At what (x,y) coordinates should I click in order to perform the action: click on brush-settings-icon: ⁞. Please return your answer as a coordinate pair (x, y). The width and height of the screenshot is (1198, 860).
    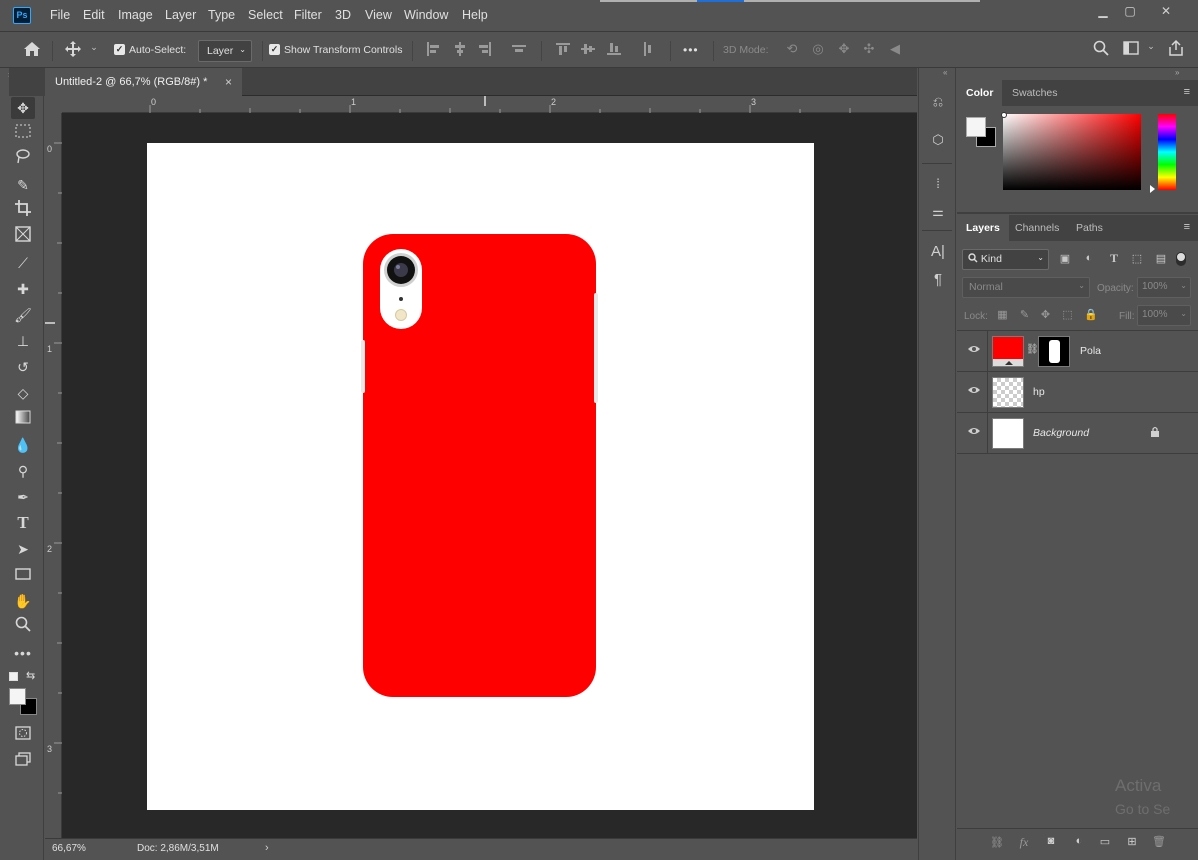
    Looking at the image, I should click on (938, 184).